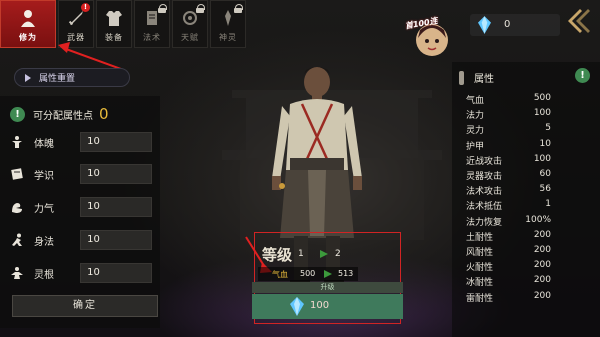 Image resolution: width=600 pixels, height=337 pixels. Describe the element at coordinates (81, 142) in the screenshot. I see `stat-row-body: 体魄 10` at that location.